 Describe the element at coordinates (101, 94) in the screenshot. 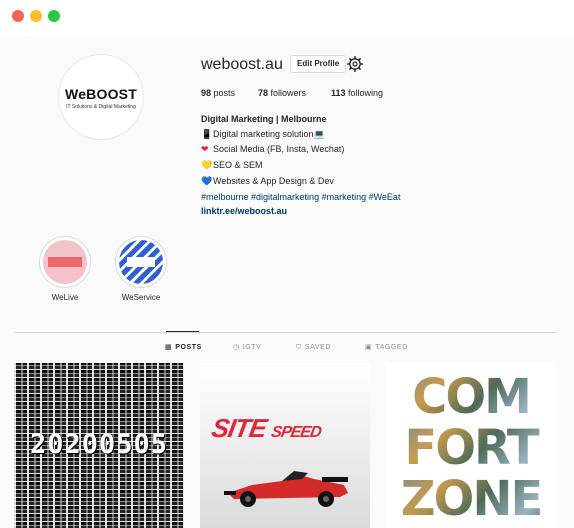

I see `avatar-brand-logo: WeBOOST` at that location.